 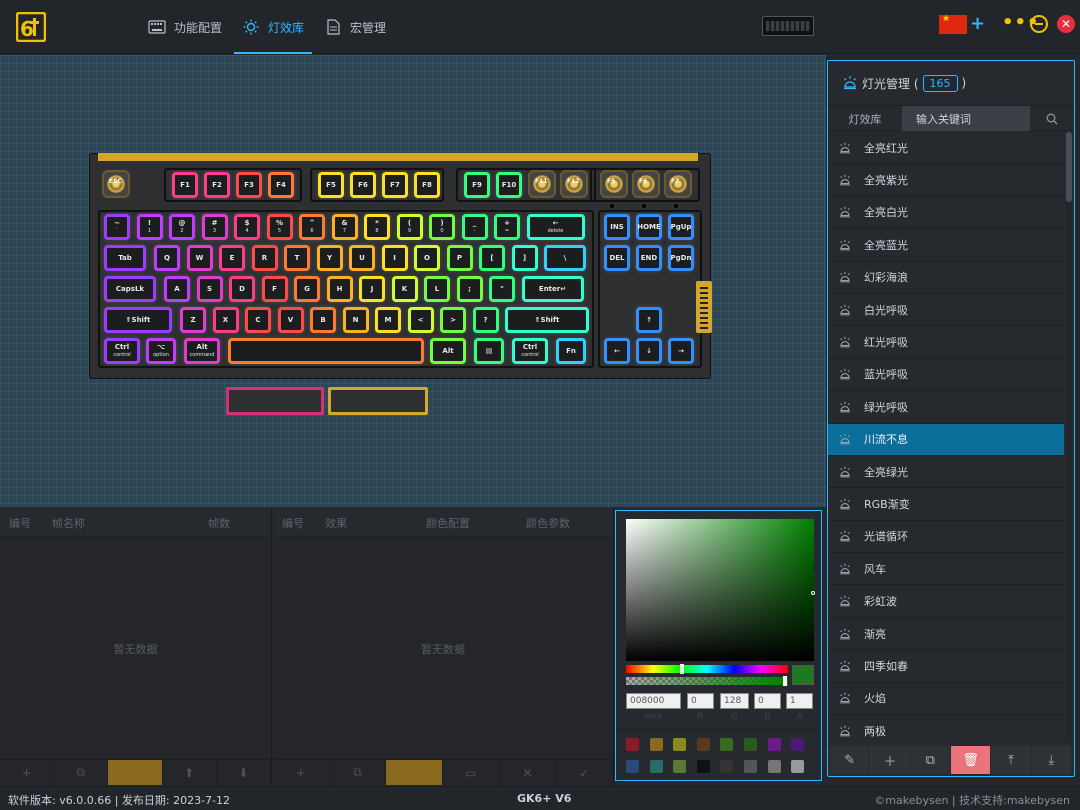 I want to click on keyboard-key: _ -, so click(x=474, y=227).